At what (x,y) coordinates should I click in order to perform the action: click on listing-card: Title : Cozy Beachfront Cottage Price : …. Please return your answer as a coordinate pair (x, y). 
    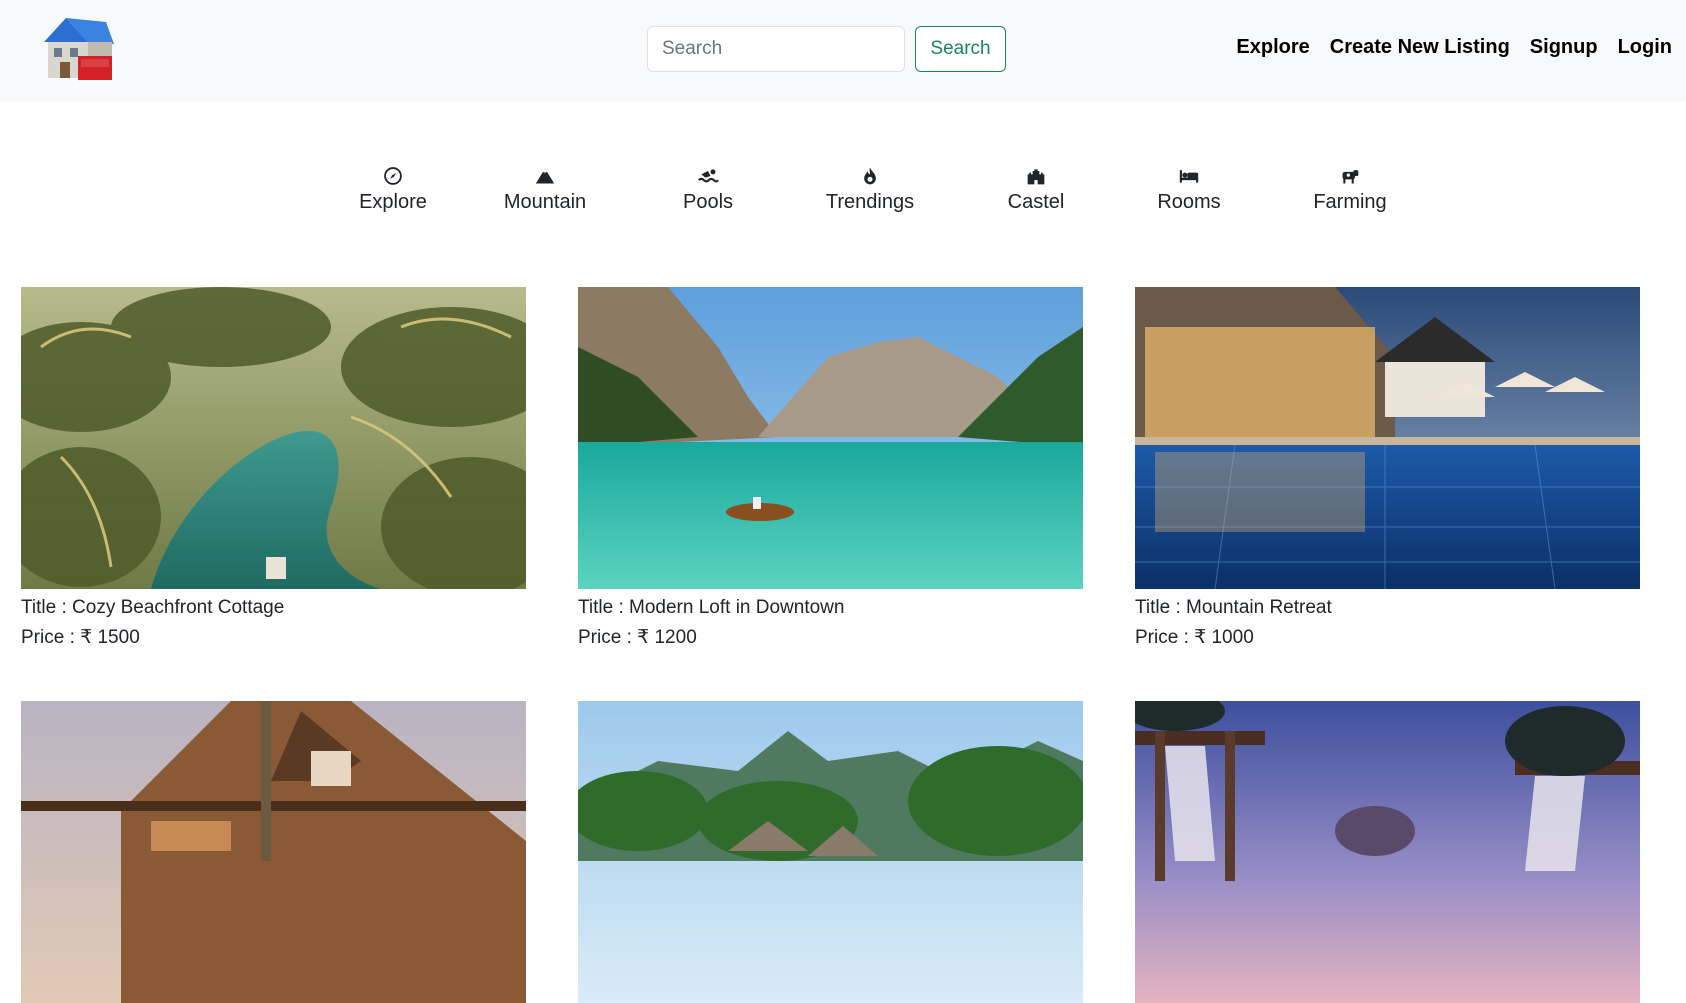
    Looking at the image, I should click on (273, 470).